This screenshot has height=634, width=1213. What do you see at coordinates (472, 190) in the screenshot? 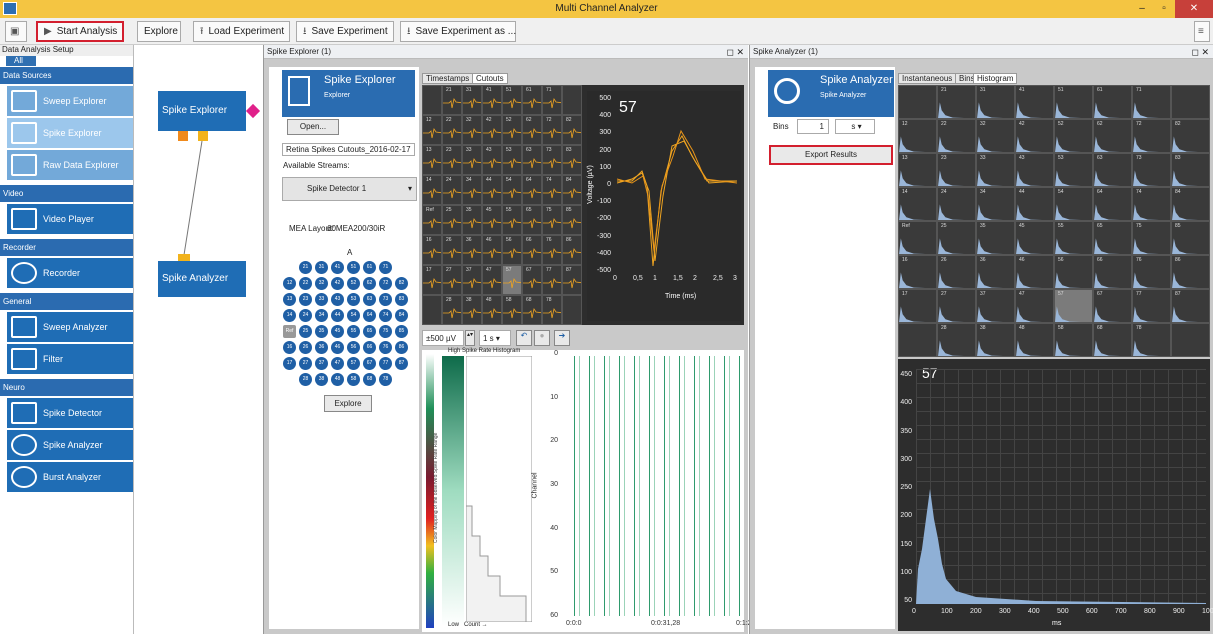
I see `channel-cell: 34` at bounding box center [472, 190].